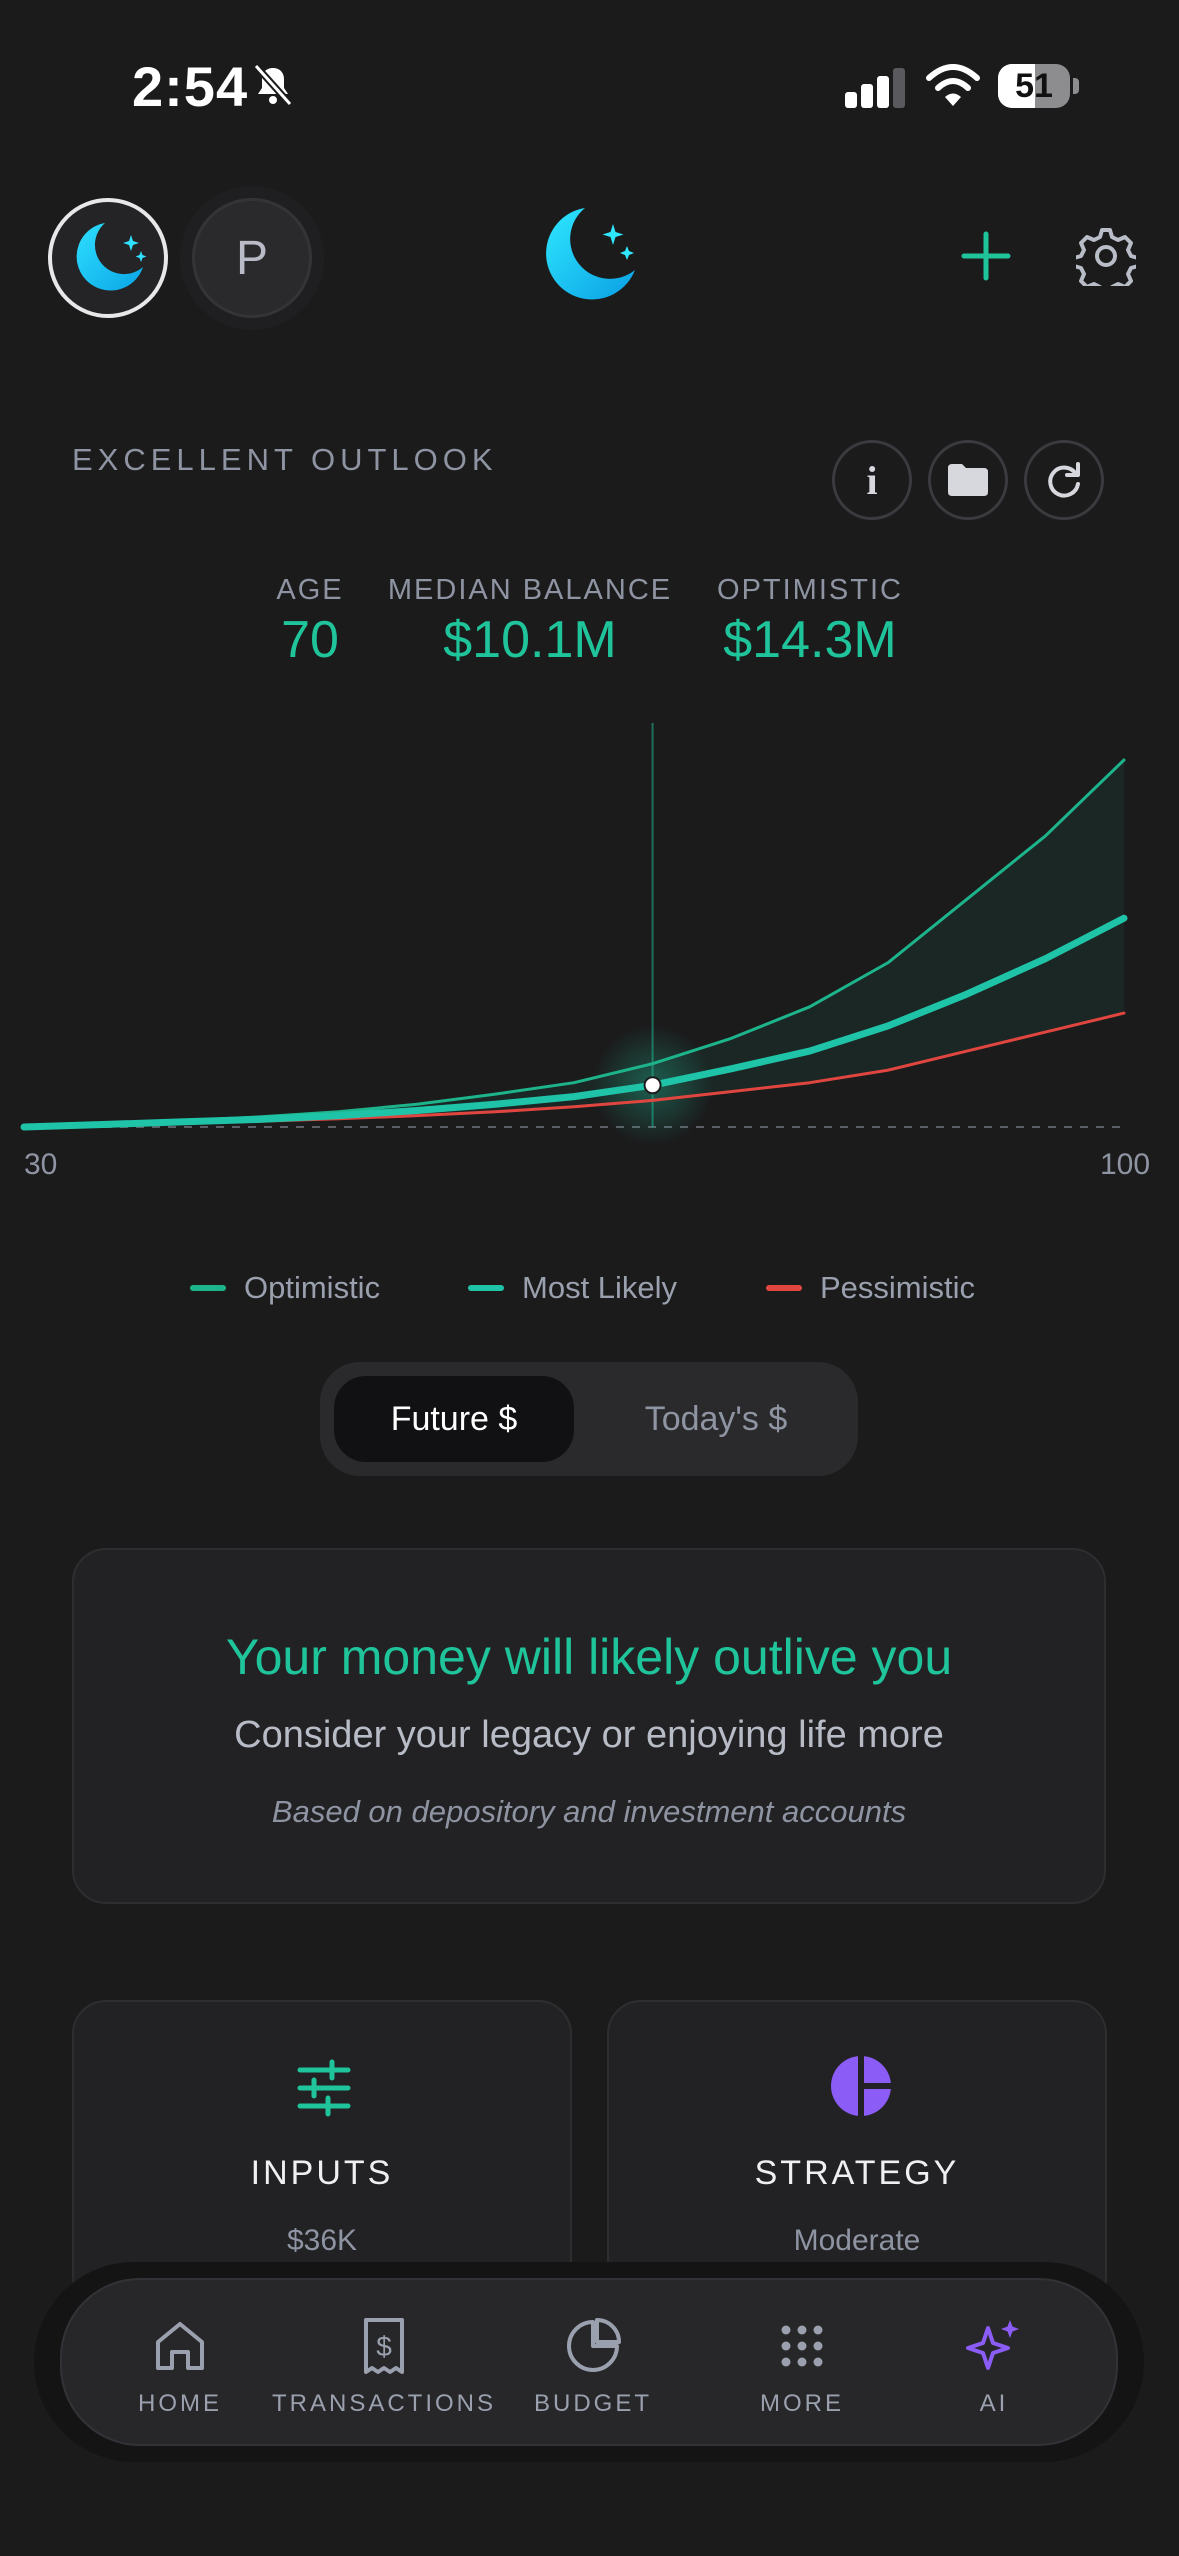 This screenshot has width=1179, height=2556. What do you see at coordinates (802, 2403) in the screenshot?
I see `nav-more-label: MORE` at bounding box center [802, 2403].